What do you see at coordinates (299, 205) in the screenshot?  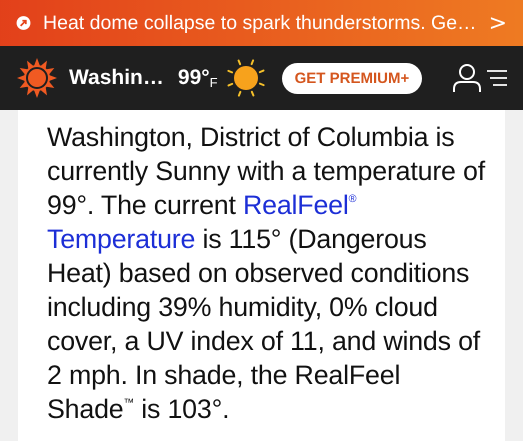 I see `realfeel-link: RealFeel$^{®}$` at bounding box center [299, 205].